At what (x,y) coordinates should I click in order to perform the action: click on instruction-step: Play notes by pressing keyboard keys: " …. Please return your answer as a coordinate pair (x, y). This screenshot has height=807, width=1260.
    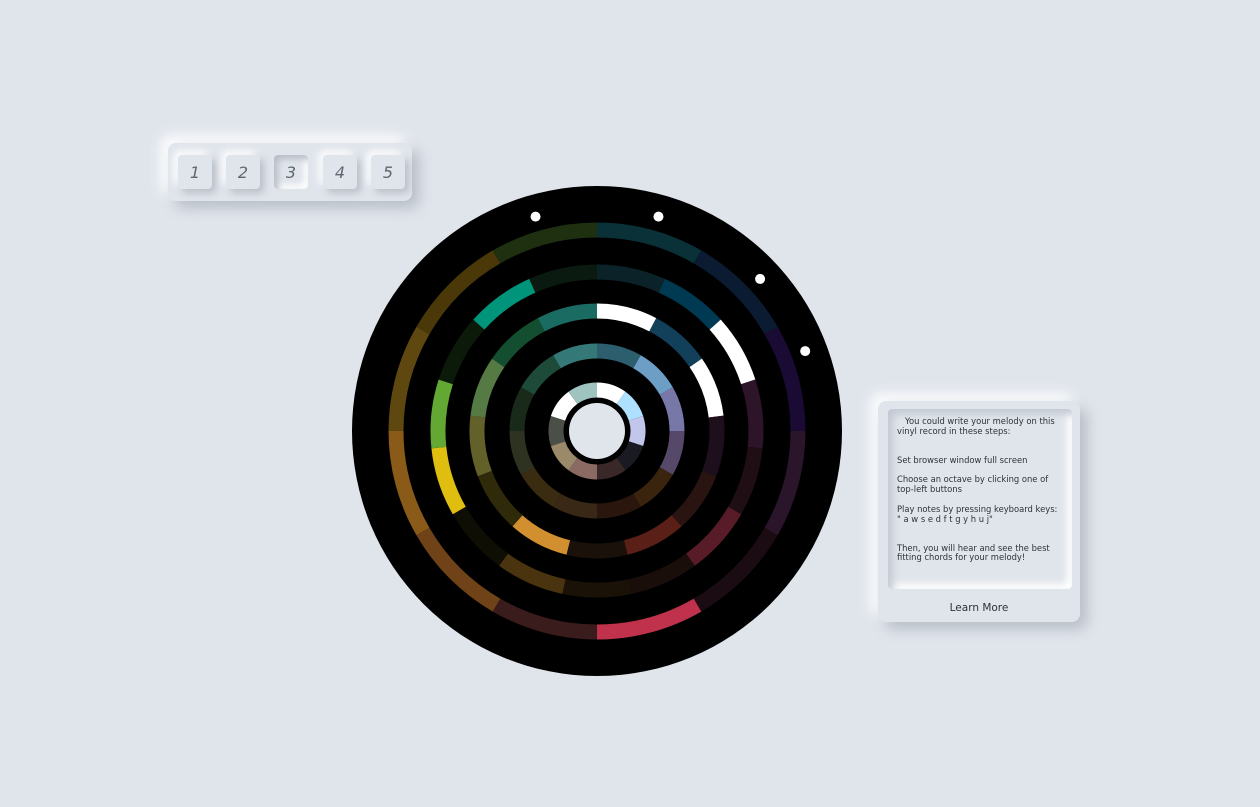
    Looking at the image, I should click on (977, 513).